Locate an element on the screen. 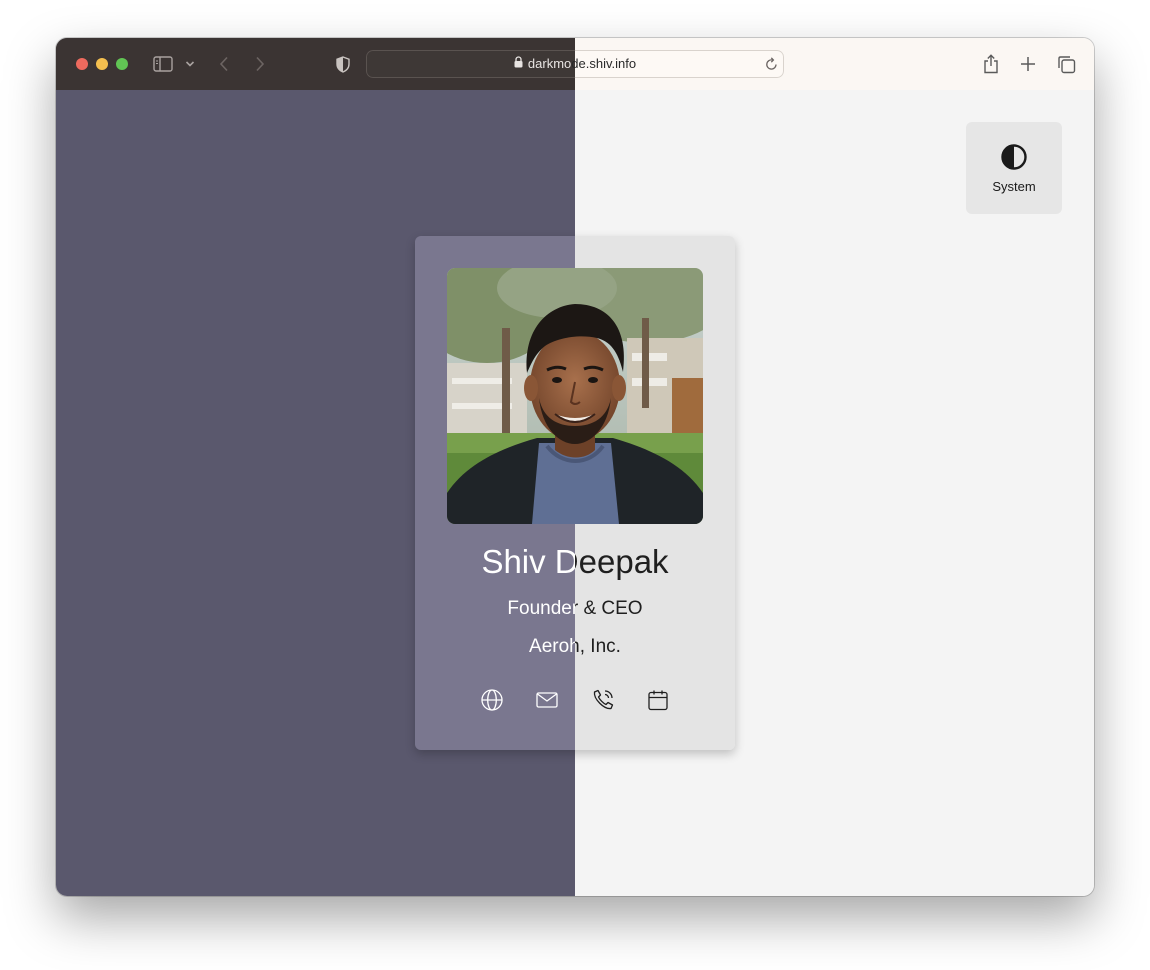 This screenshot has width=1150, height=970. profile-name-text-light: Shiv Deepak is located at coordinates (622, 561).